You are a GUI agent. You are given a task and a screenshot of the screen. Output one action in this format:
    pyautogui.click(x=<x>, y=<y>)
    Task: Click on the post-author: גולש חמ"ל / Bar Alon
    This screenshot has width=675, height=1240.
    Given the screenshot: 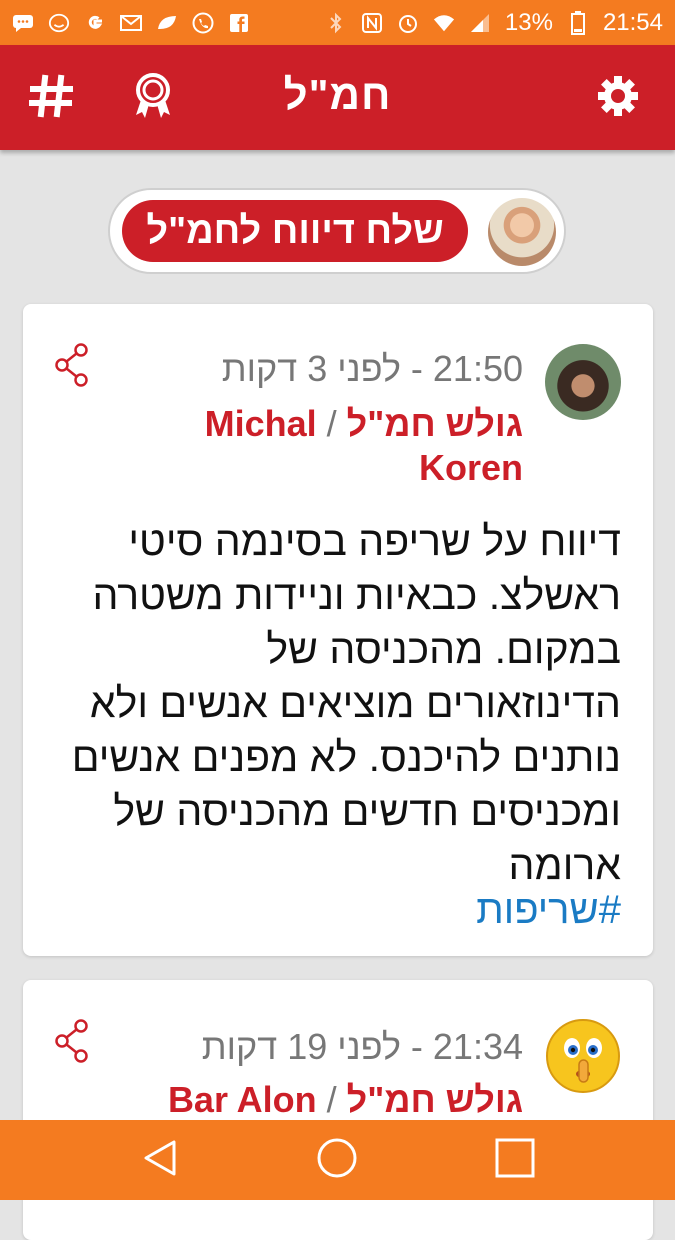 What is the action you would take?
    pyautogui.click(x=343, y=1100)
    